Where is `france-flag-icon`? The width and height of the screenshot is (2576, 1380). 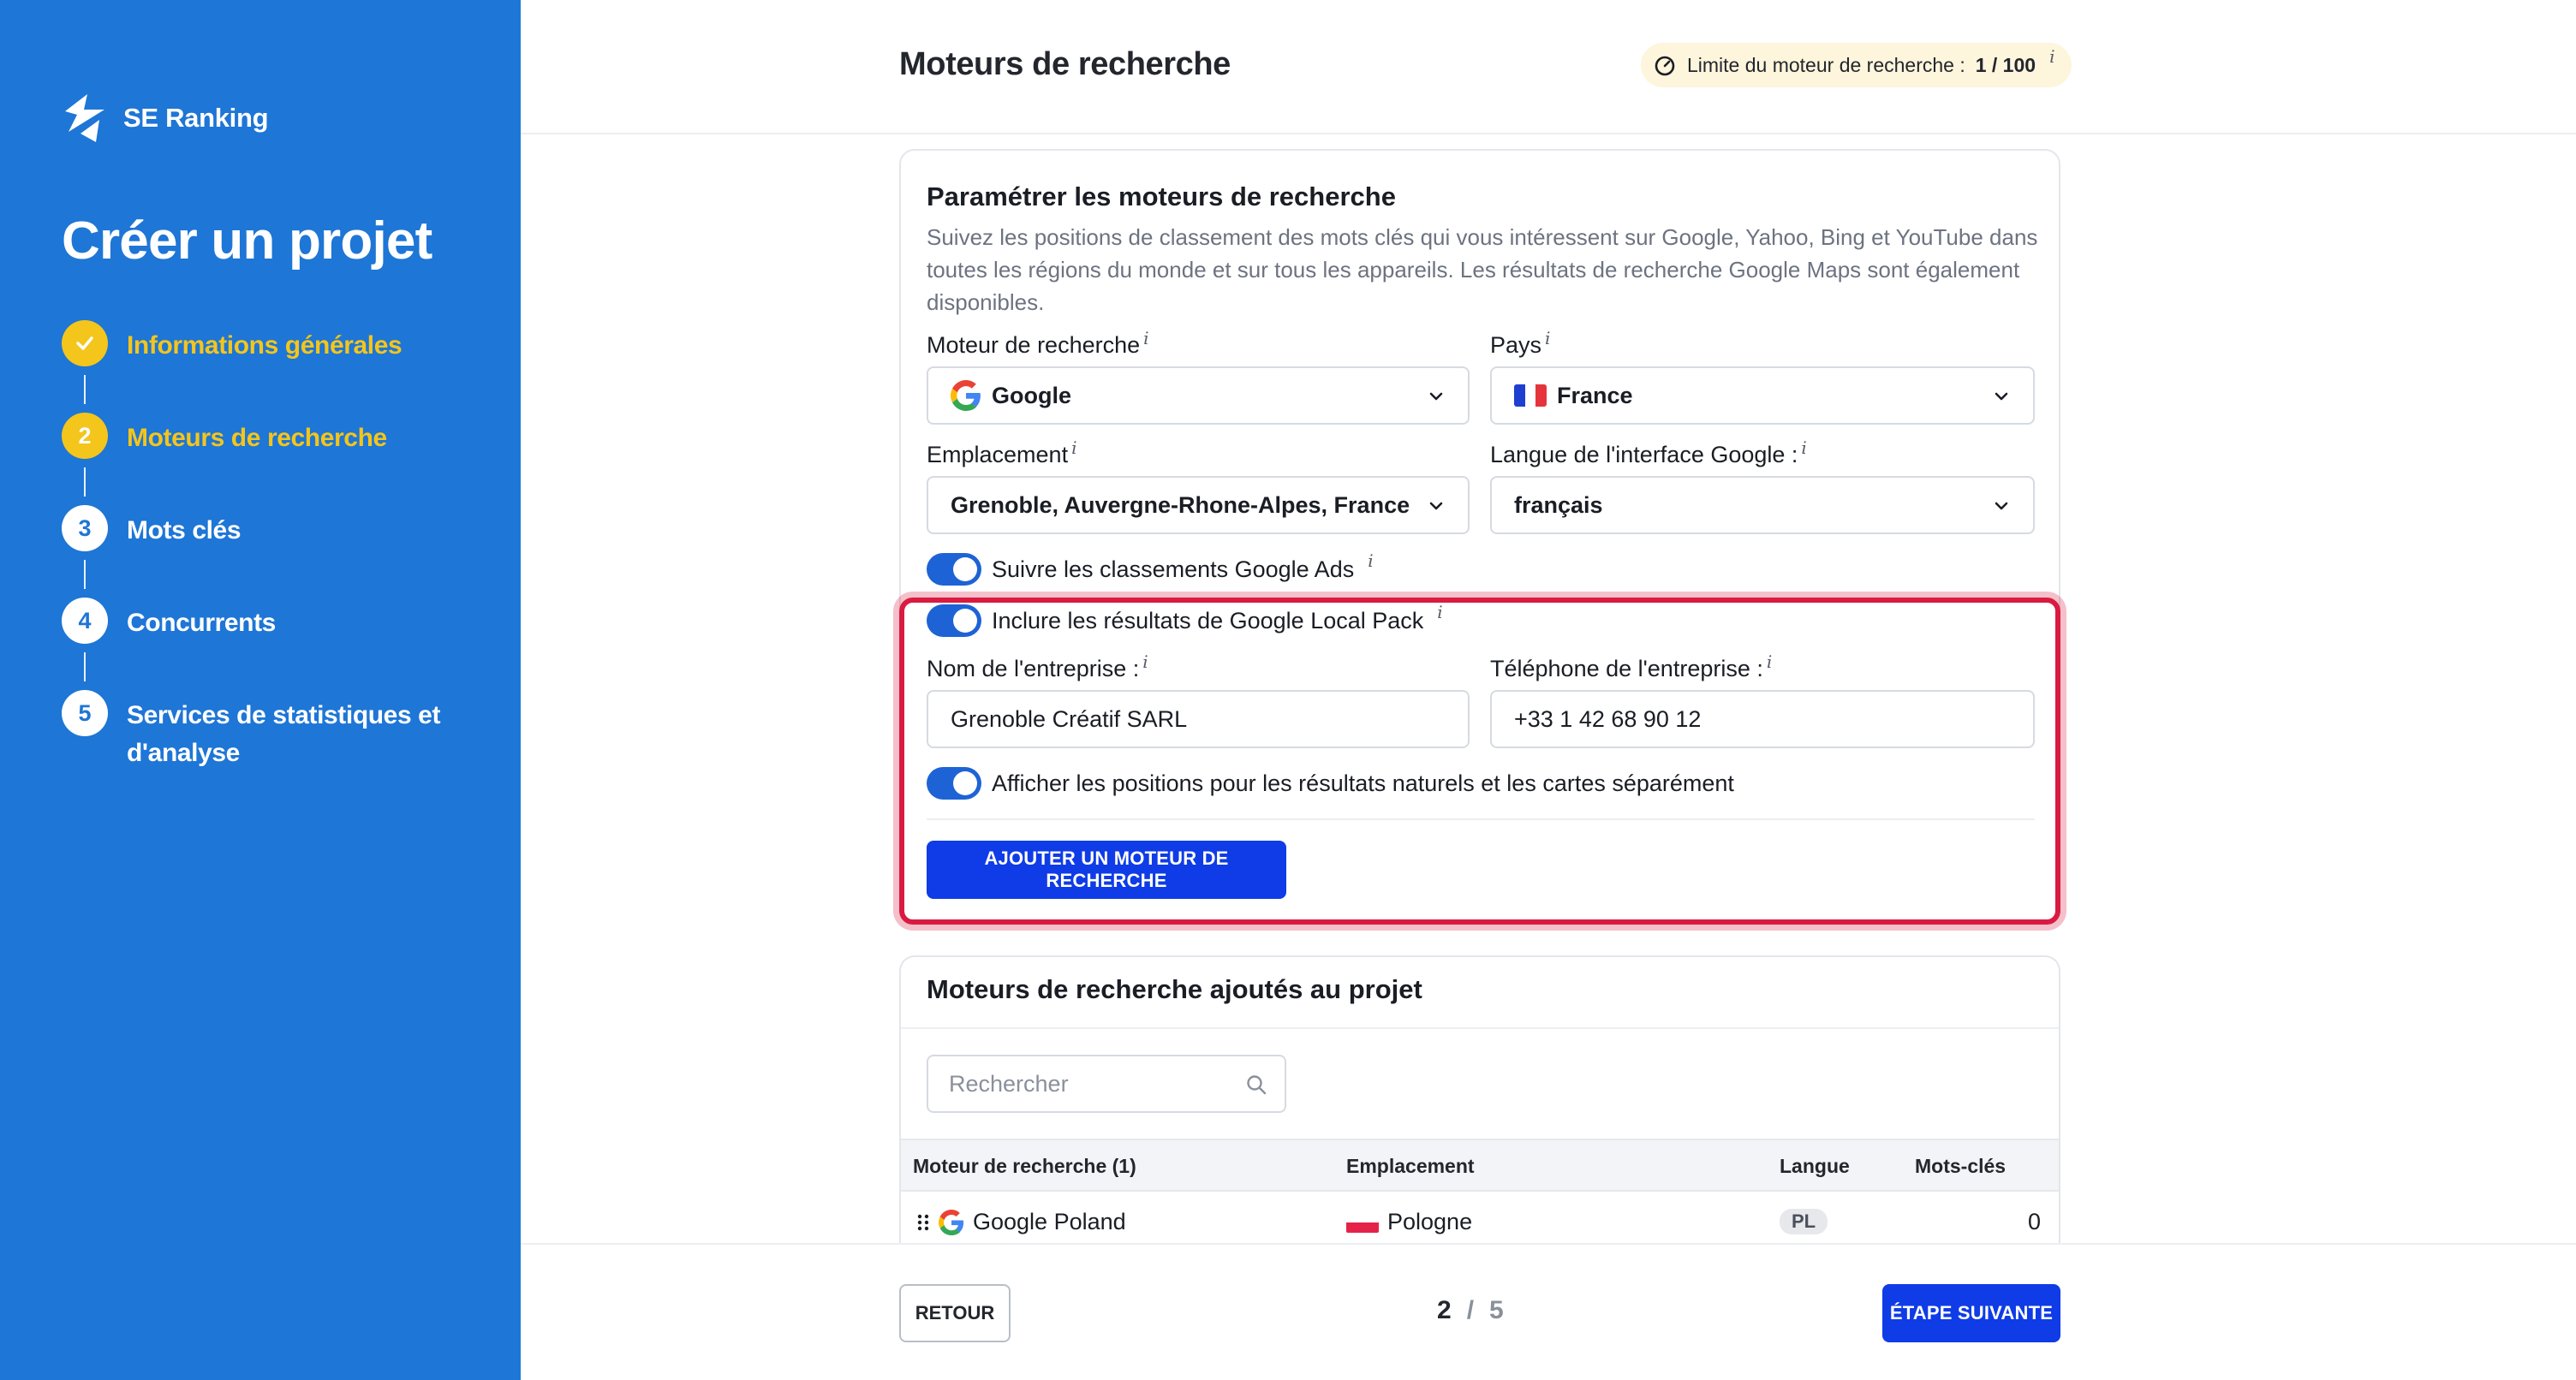
france-flag-icon is located at coordinates (1530, 395).